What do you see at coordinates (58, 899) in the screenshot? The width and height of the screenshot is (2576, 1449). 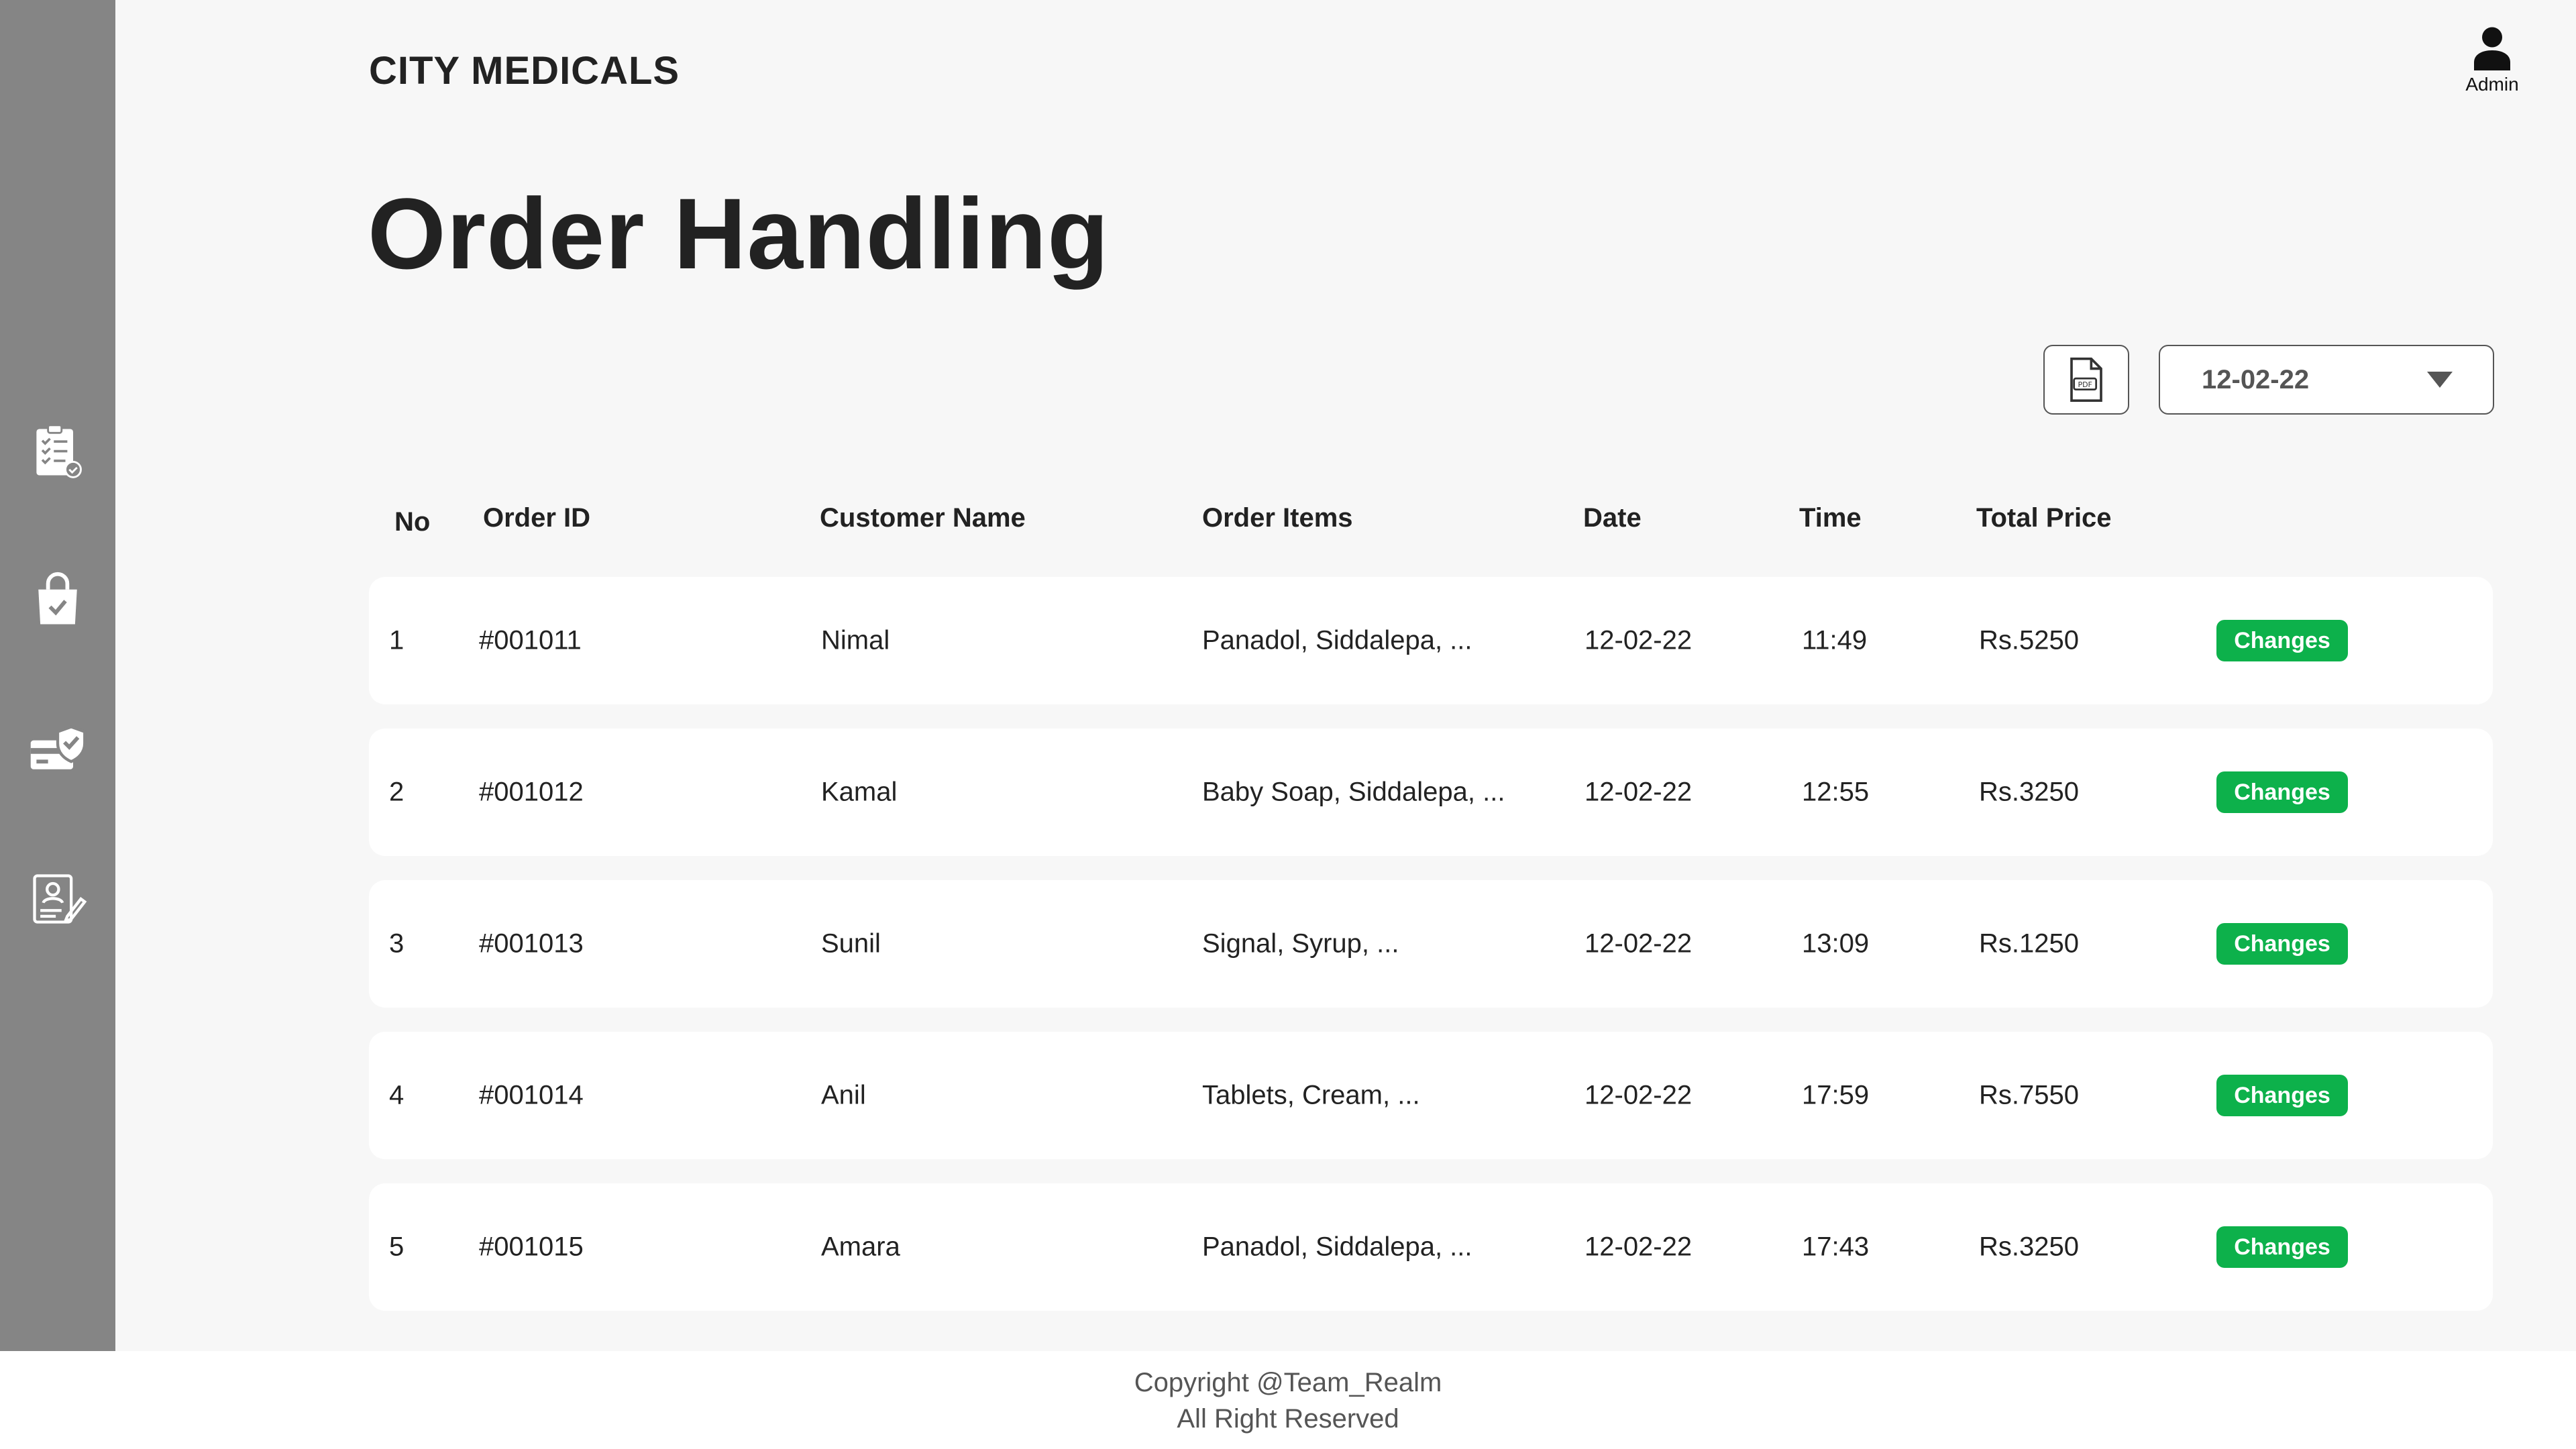 I see `profile-document-edit-icon` at bounding box center [58, 899].